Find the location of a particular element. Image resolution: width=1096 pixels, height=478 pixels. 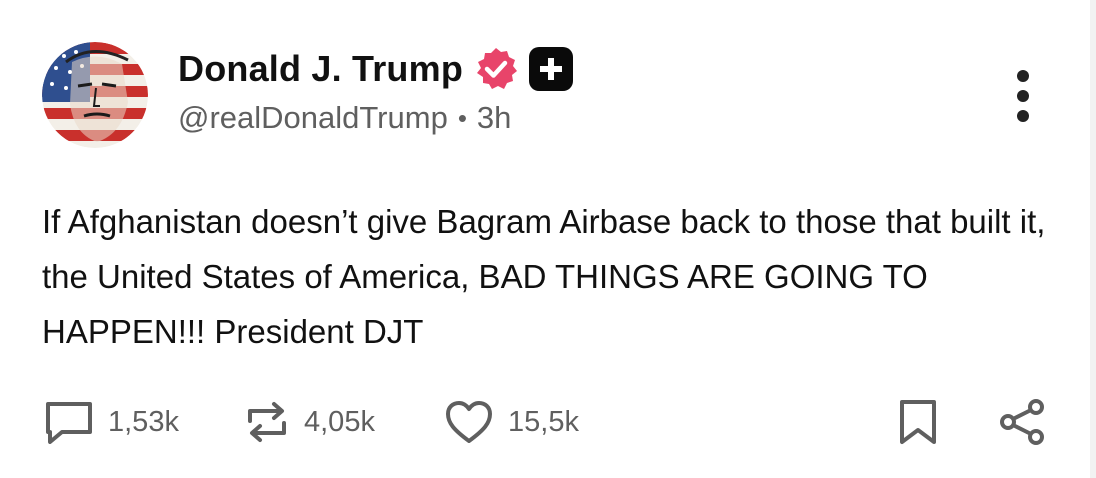

avatar is located at coordinates (95, 95).